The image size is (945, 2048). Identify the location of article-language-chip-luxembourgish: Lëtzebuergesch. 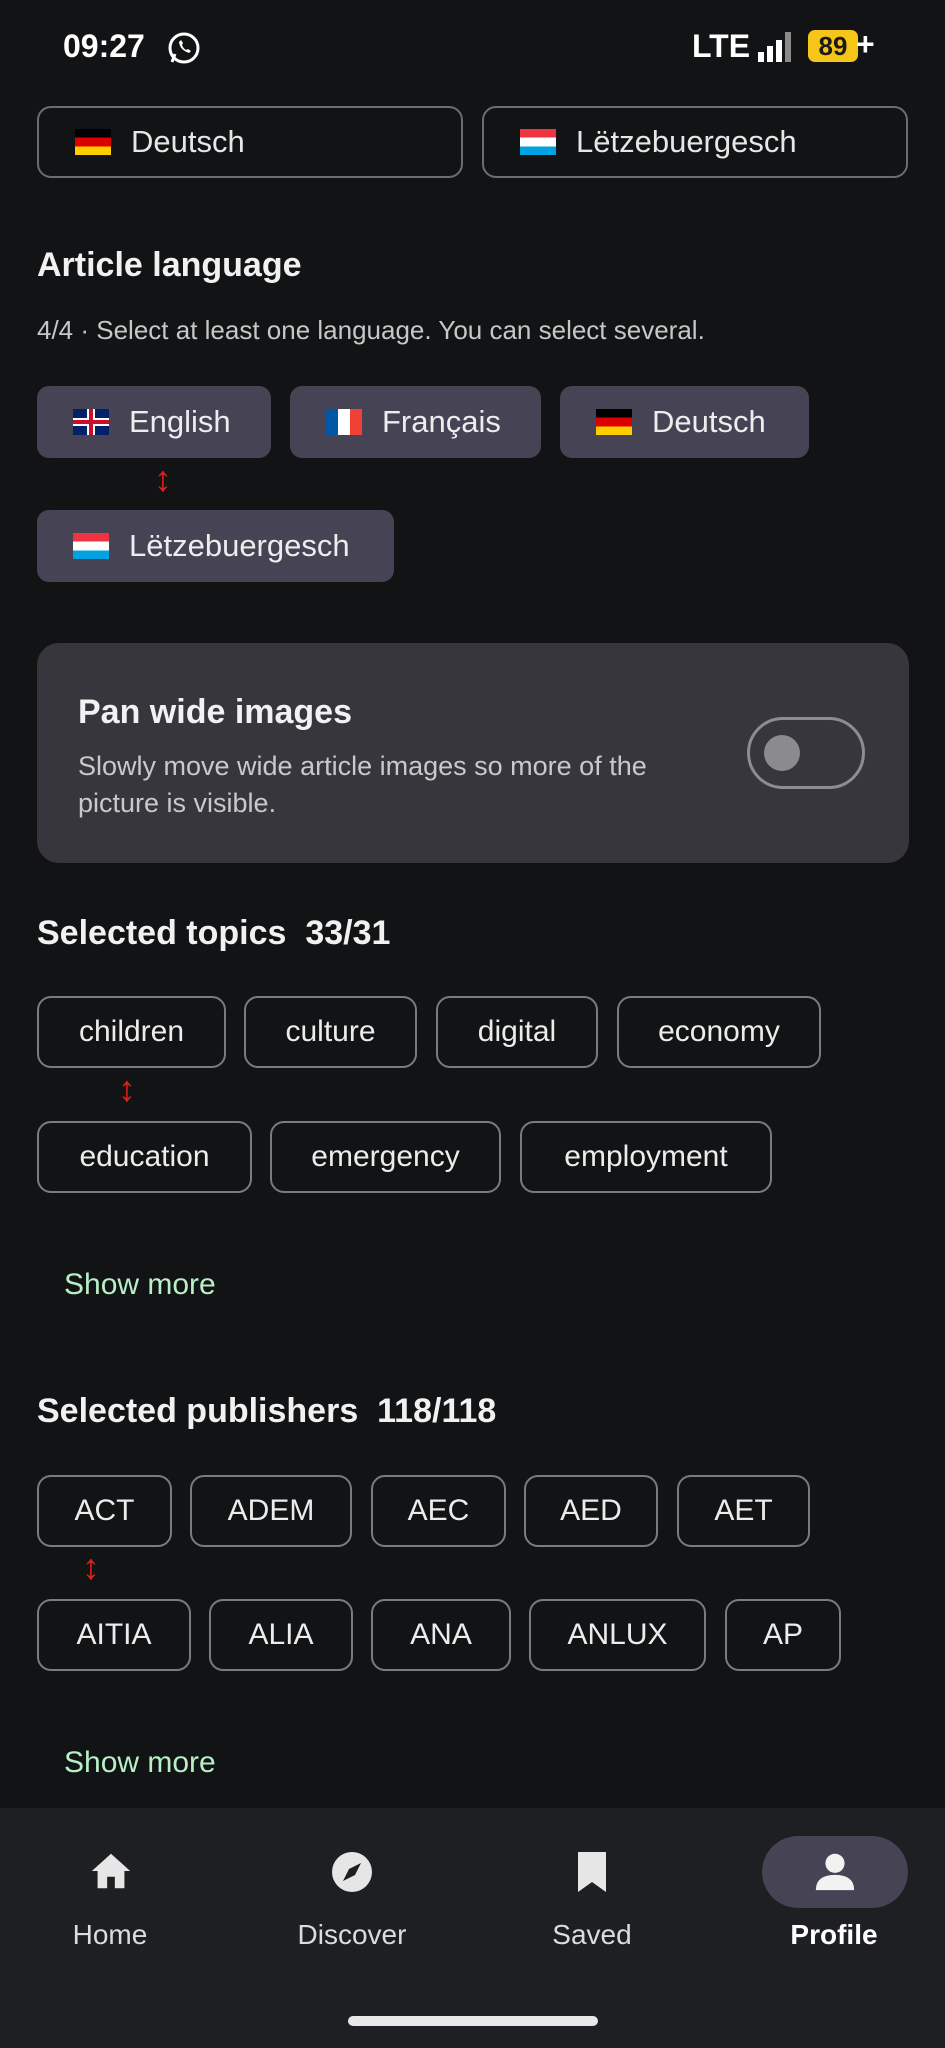
(215, 546).